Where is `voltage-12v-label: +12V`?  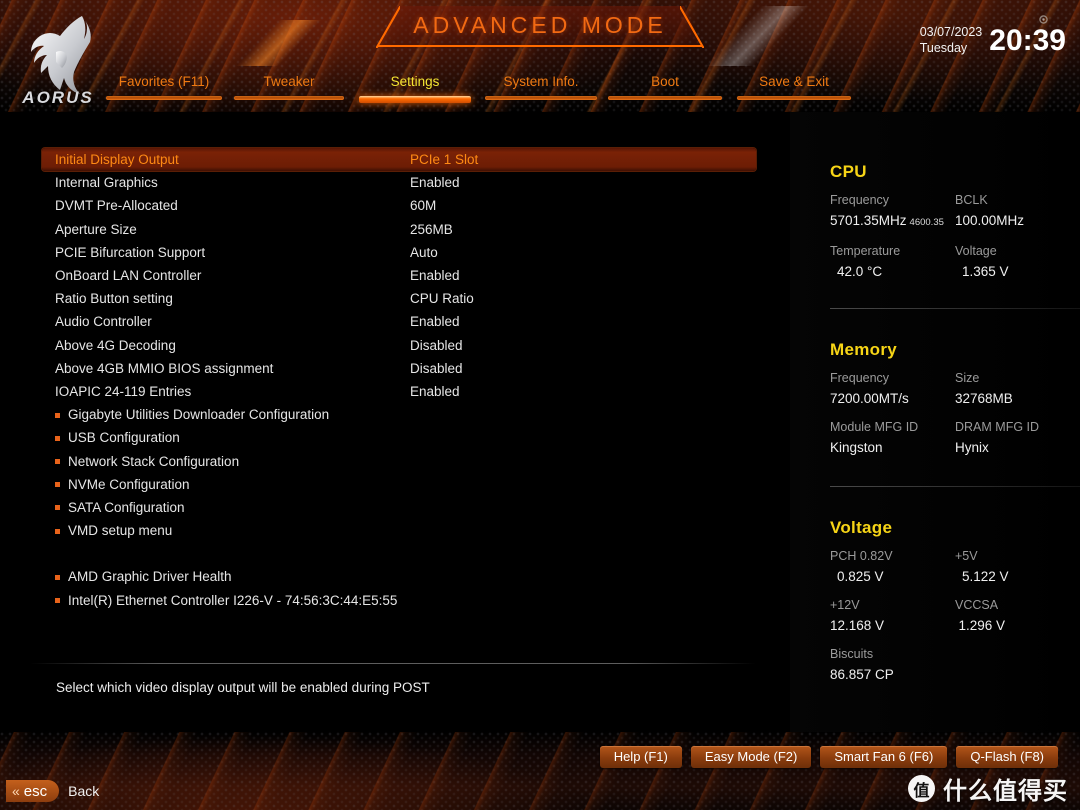 voltage-12v-label: +12V is located at coordinates (845, 605).